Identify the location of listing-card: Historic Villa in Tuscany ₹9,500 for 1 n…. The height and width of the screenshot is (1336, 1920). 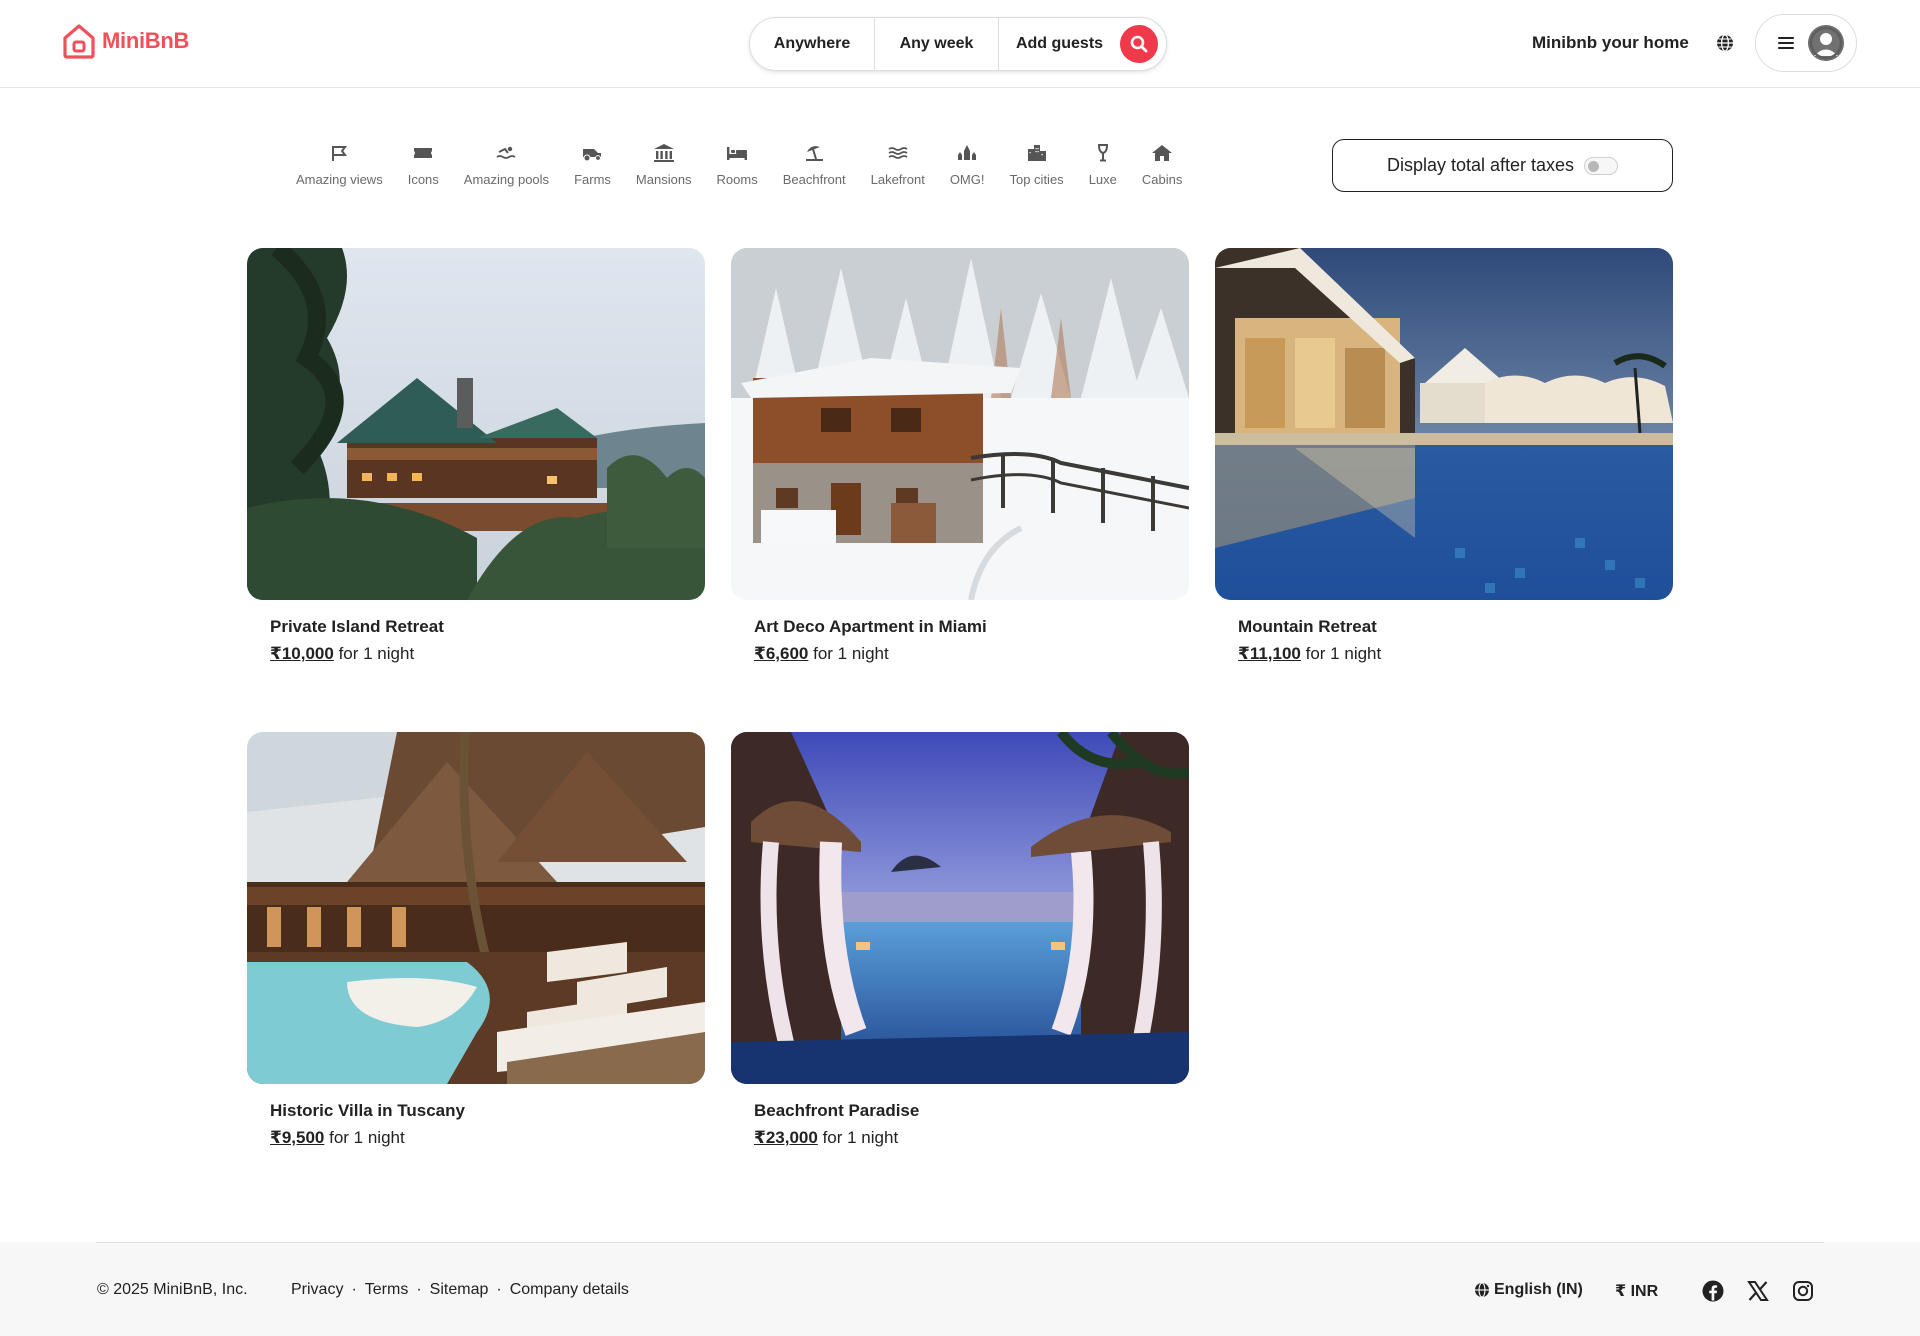
(476, 939).